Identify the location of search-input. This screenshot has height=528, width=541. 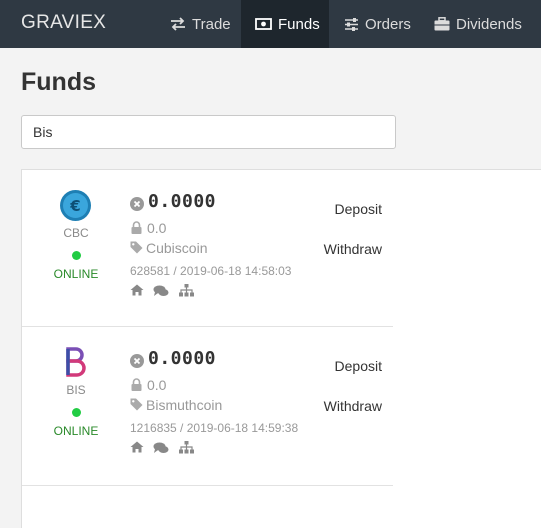
(208, 132).